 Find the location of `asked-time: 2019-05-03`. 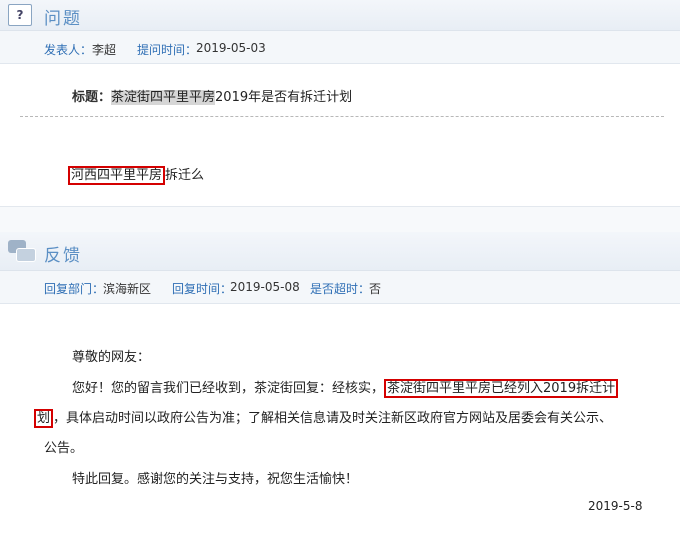

asked-time: 2019-05-03 is located at coordinates (231, 48).